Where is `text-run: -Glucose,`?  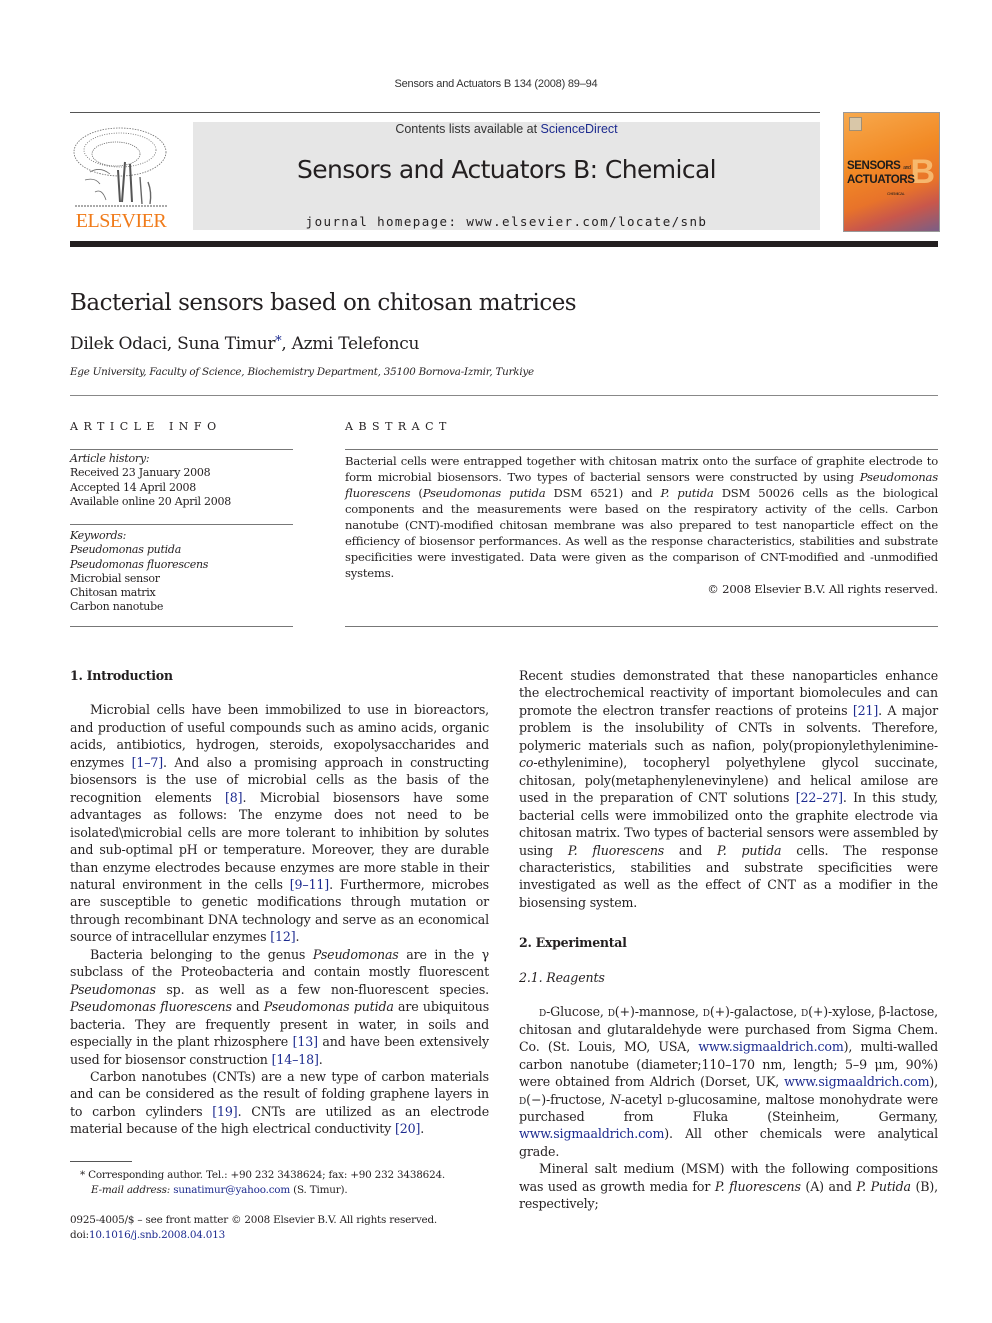
text-run: -Glucose, is located at coordinates (577, 1012).